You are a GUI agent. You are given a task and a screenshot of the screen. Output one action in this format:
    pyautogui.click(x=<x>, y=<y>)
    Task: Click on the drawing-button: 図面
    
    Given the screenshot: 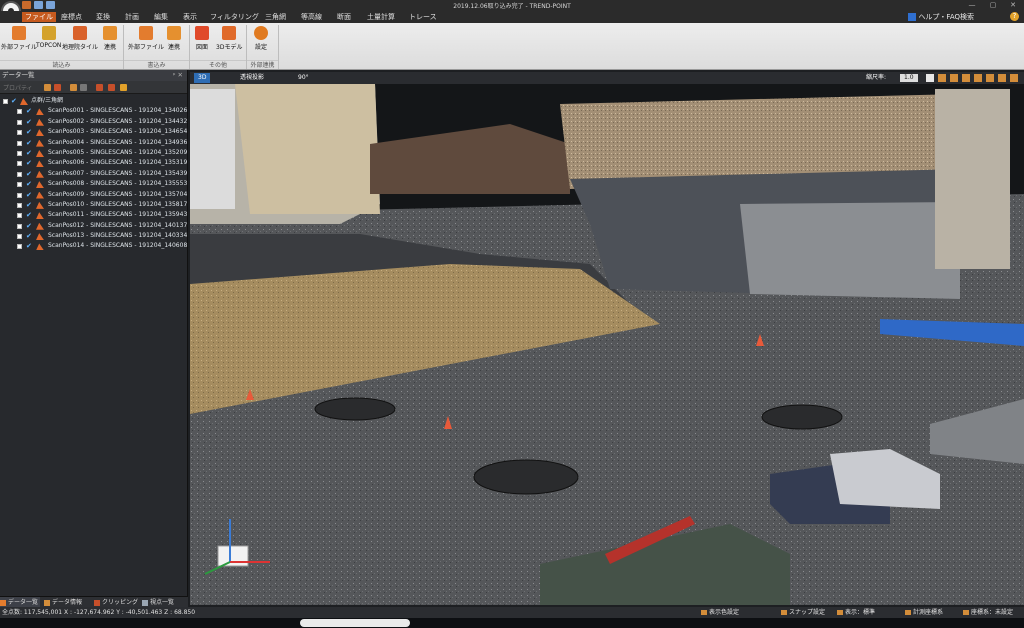 What is the action you would take?
    pyautogui.click(x=202, y=38)
    